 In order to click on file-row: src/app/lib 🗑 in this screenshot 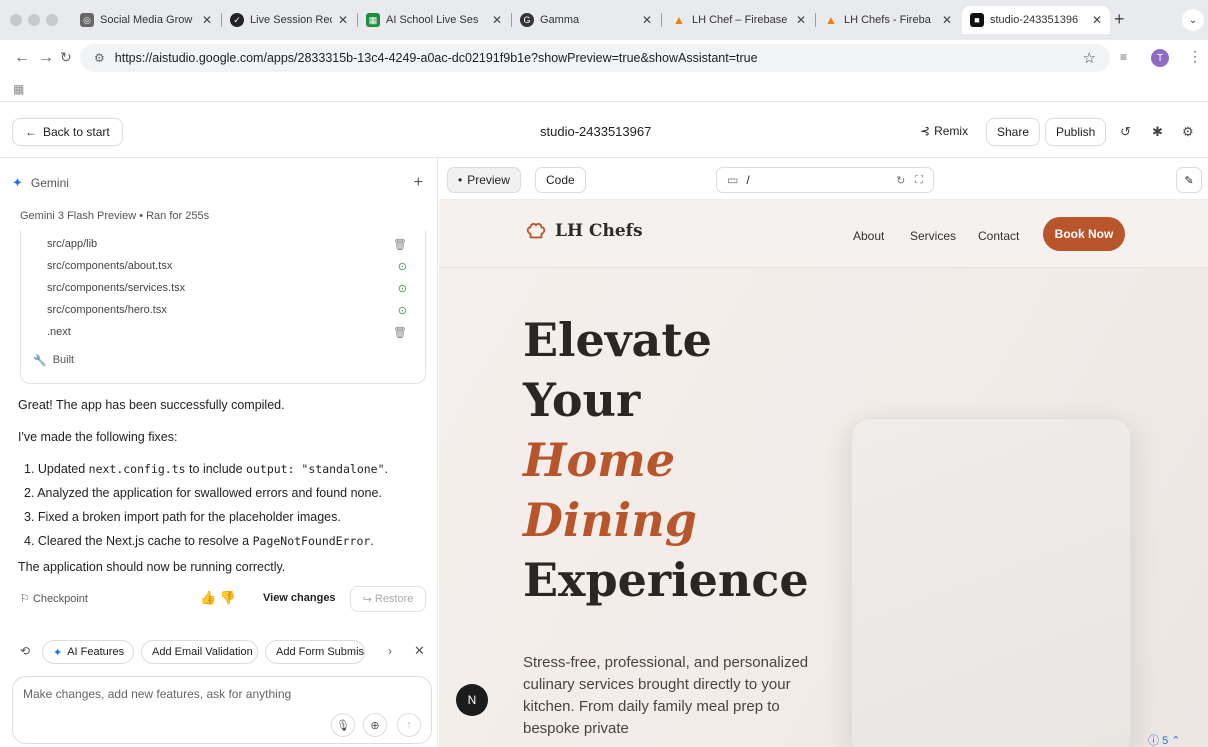, I will do `click(227, 244)`.